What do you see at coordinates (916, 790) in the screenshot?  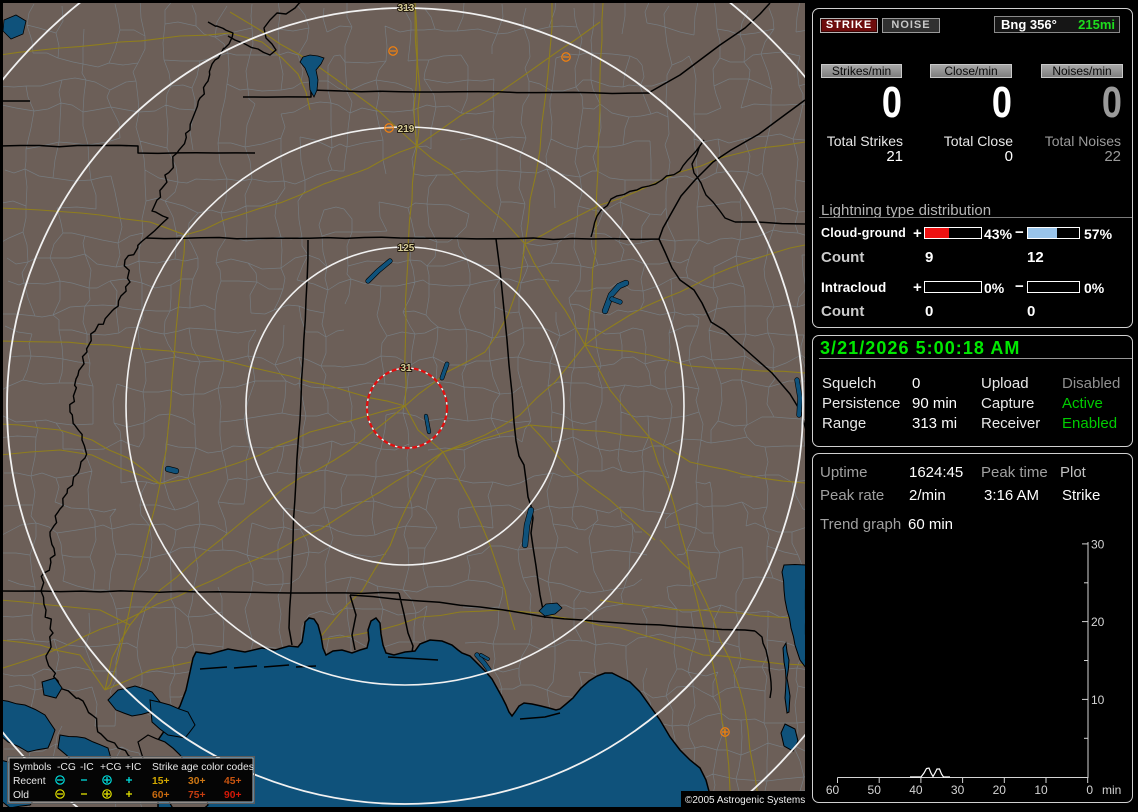 I see `svg-text: 40` at bounding box center [916, 790].